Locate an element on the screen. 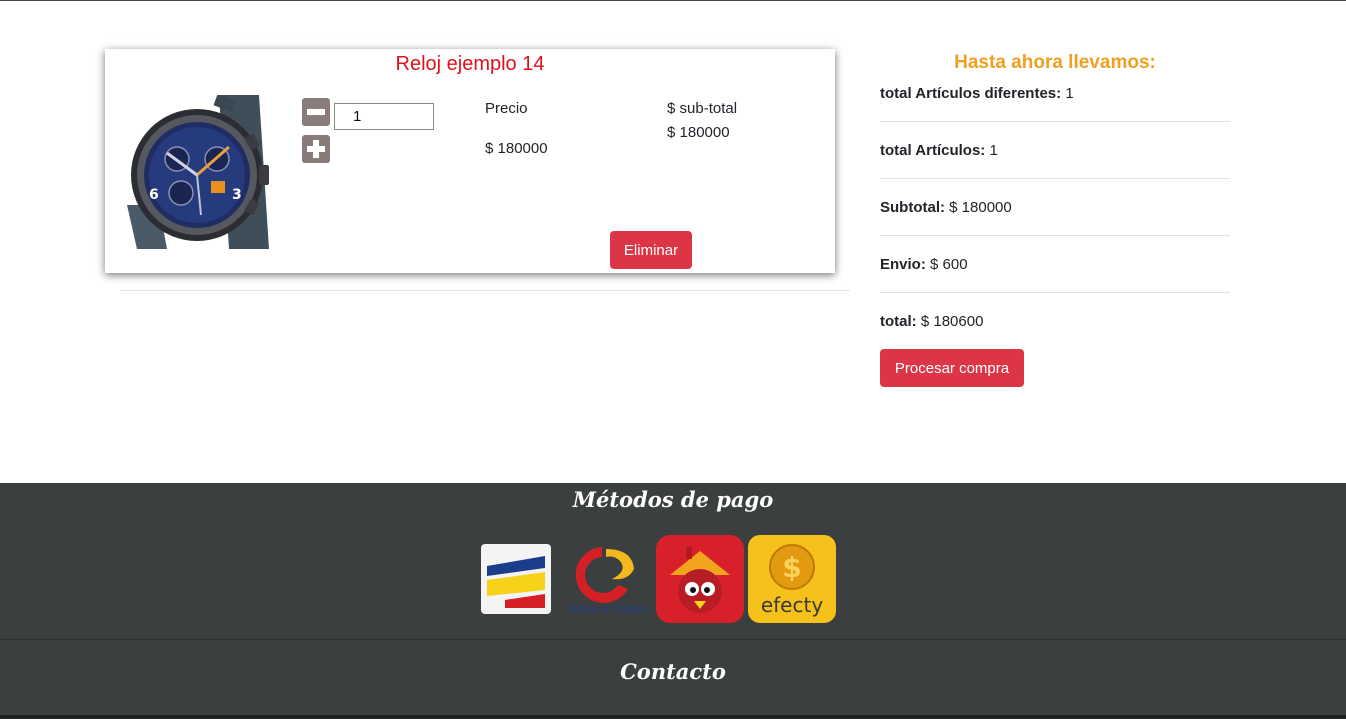 This screenshot has height=719, width=1346. banco-de-bogota-logo-icon: Banco de Bogotá is located at coordinates (608, 581).